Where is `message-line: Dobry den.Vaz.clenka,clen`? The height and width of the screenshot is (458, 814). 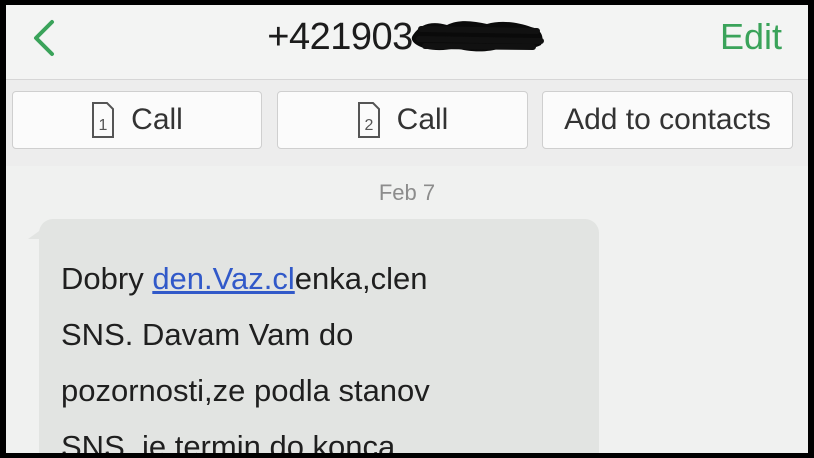 message-line: Dobry den.Vaz.clenka,clen is located at coordinates (321, 279).